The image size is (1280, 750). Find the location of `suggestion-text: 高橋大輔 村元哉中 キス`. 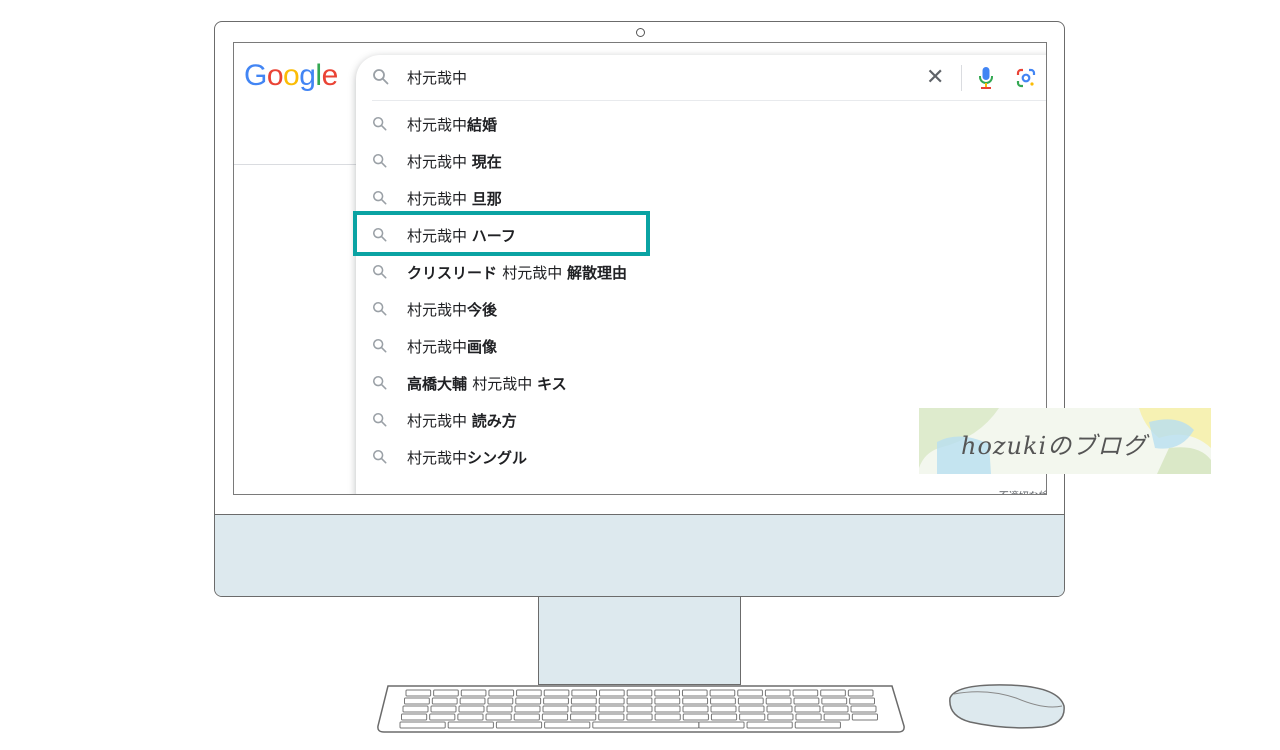

suggestion-text: 高橋大輔 村元哉中 キス is located at coordinates (487, 383).